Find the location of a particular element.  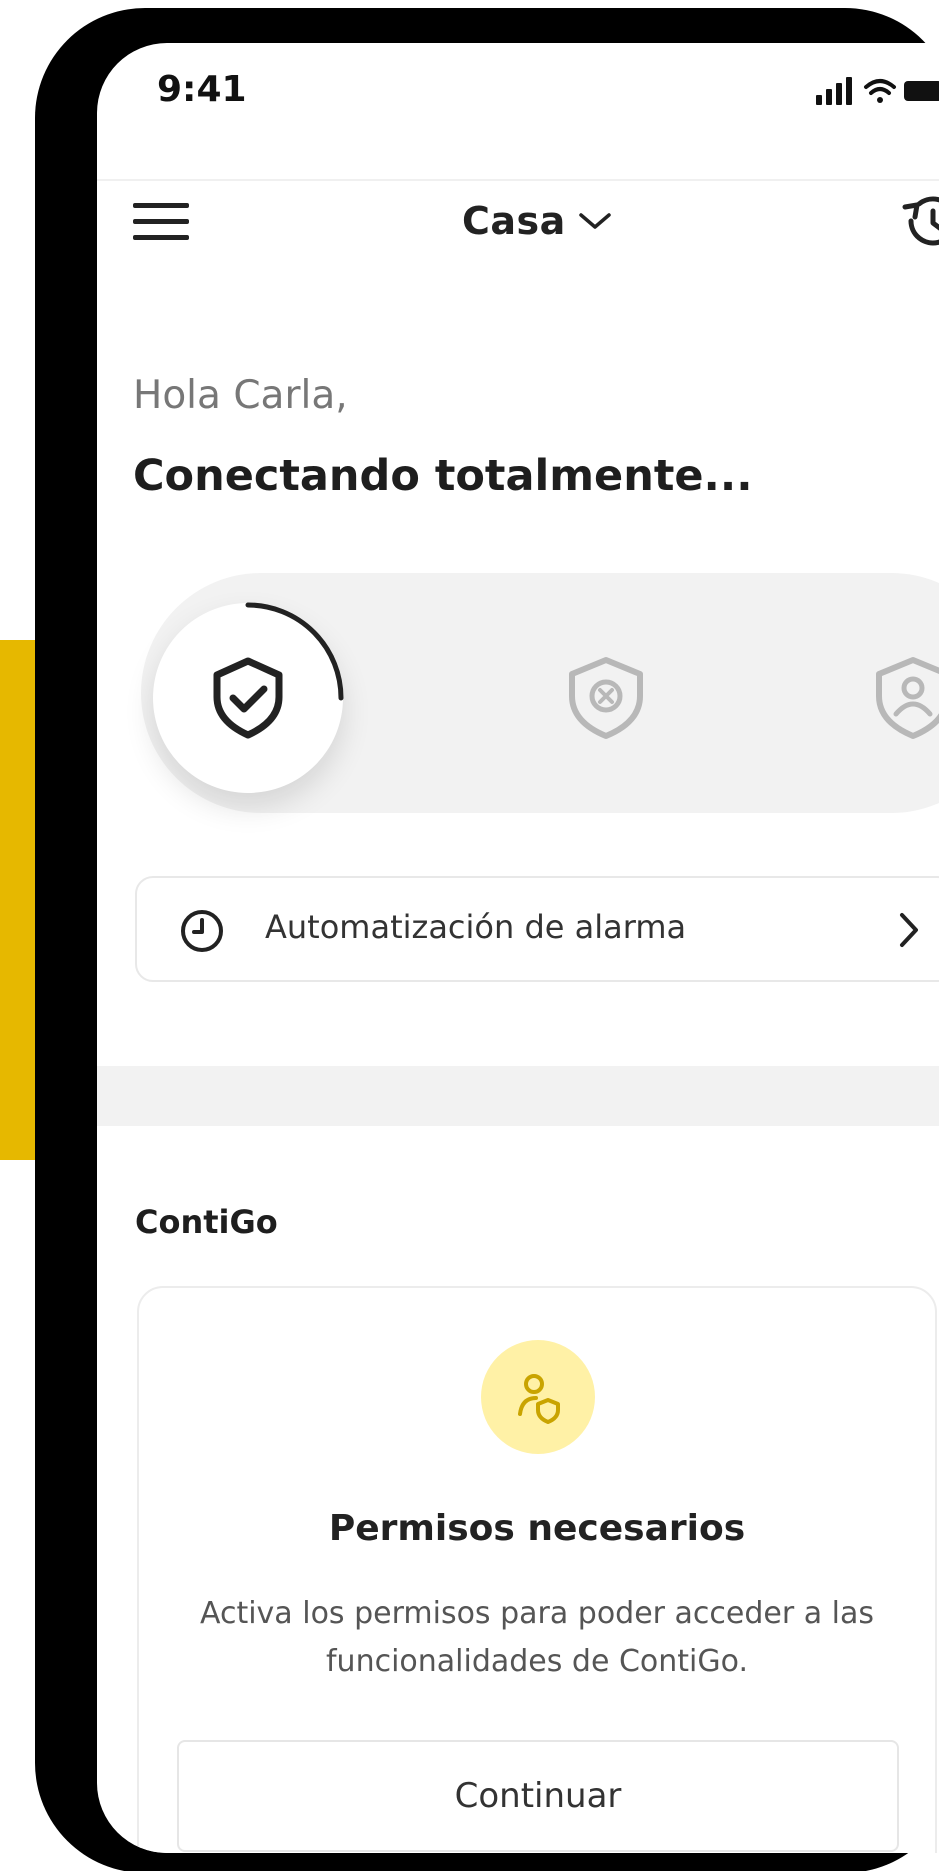

status-icons is located at coordinates (857, 91).